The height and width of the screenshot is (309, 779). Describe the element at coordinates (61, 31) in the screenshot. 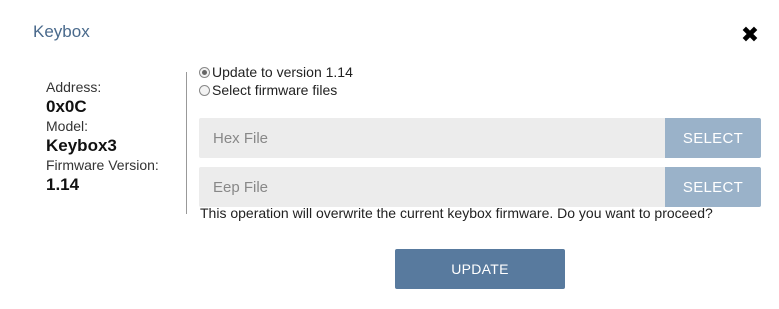

I see `dialog-title: Keybox` at that location.